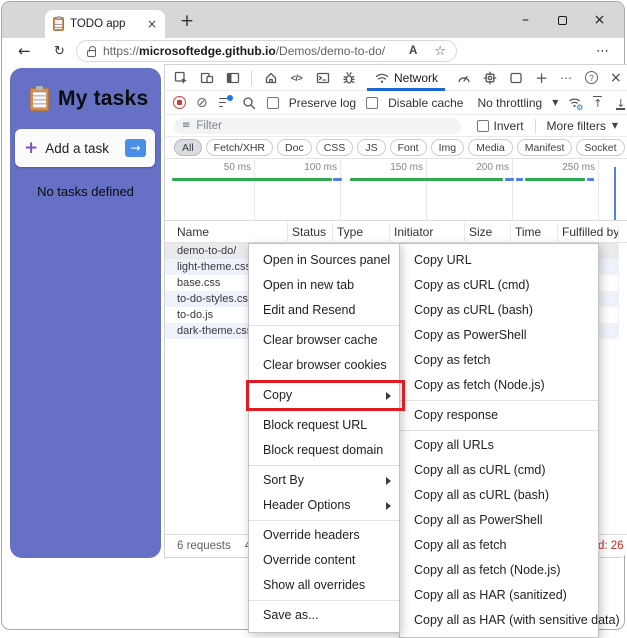 The height and width of the screenshot is (638, 627). Describe the element at coordinates (447, 147) in the screenshot. I see `chip-img: Img` at that location.